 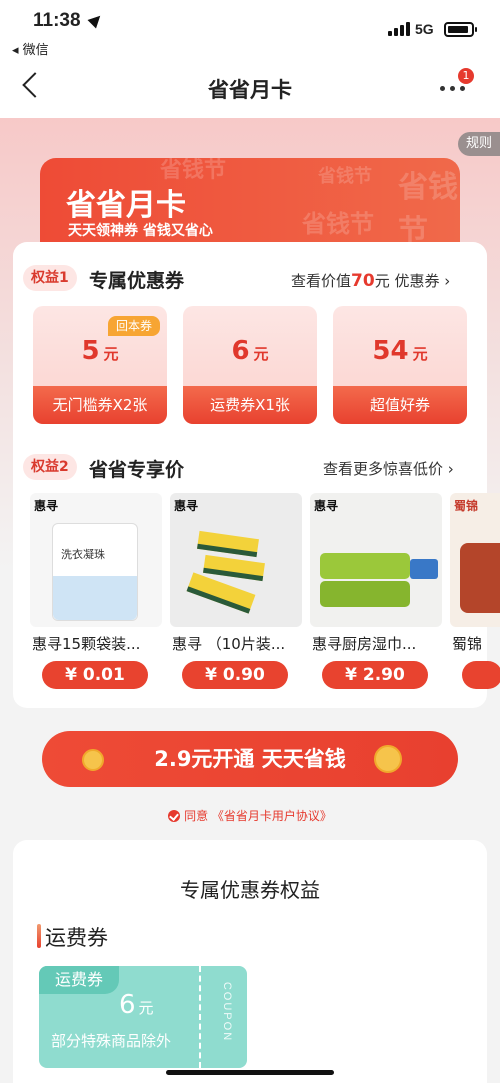 I want to click on status-bar: 11:38 ◂ 微信 5G, so click(x=250, y=30).